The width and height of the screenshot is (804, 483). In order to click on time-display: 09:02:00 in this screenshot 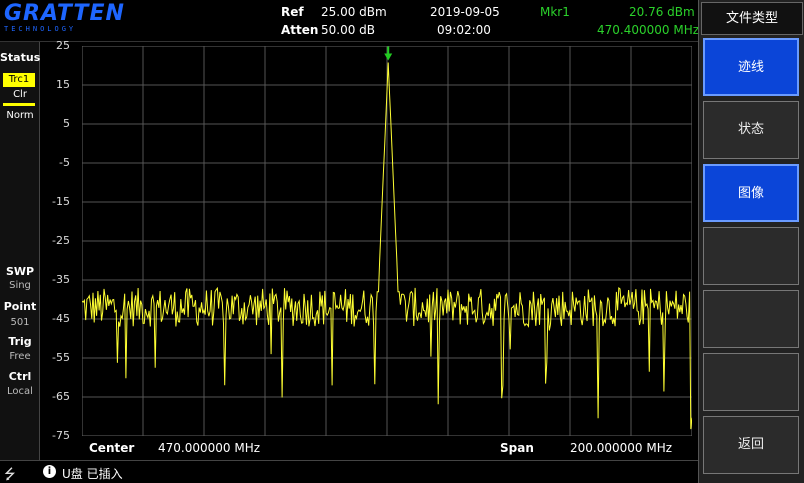, I will do `click(464, 30)`.